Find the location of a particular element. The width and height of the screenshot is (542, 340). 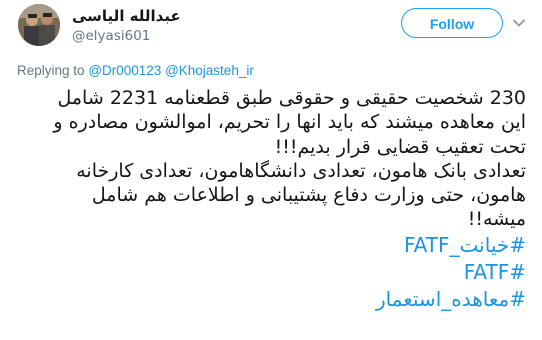

replying-to: Replying to @Dr000123 @Khojasteh_ir is located at coordinates (135, 70).